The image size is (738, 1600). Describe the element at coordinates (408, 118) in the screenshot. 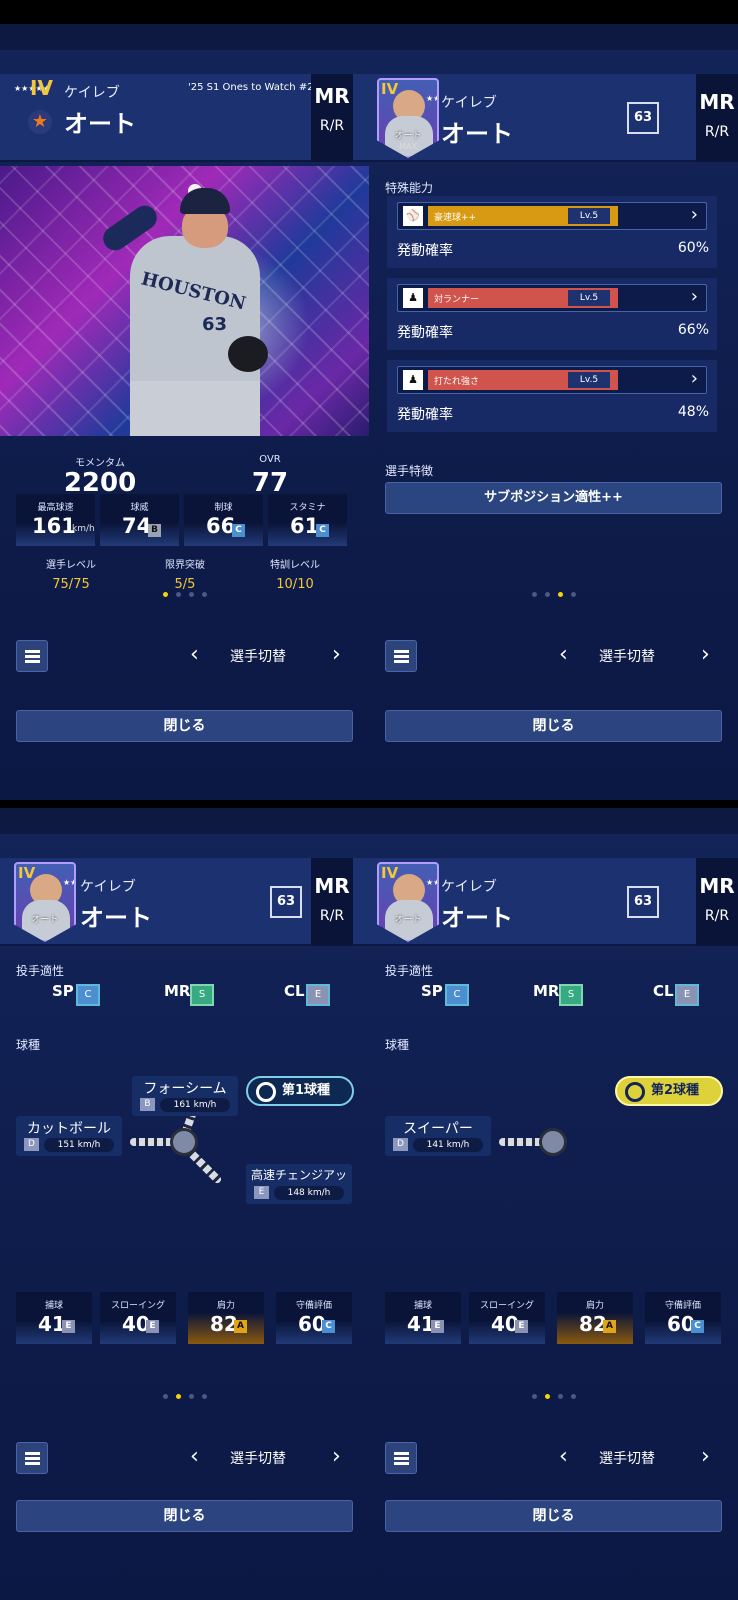

I see `player-card-thumbnail: IV ★★★★★ オート MAX` at that location.